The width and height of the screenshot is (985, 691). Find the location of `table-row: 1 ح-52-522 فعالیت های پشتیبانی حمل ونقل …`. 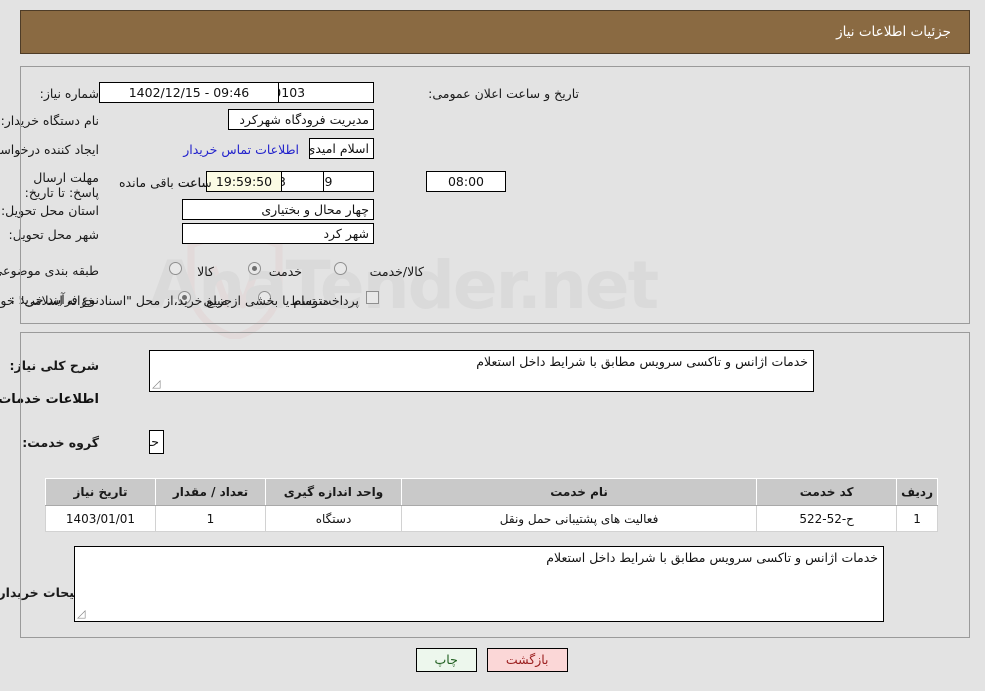

table-row: 1 ح-52-522 فعالیت های پشتیبانی حمل ونقل … is located at coordinates (492, 518).